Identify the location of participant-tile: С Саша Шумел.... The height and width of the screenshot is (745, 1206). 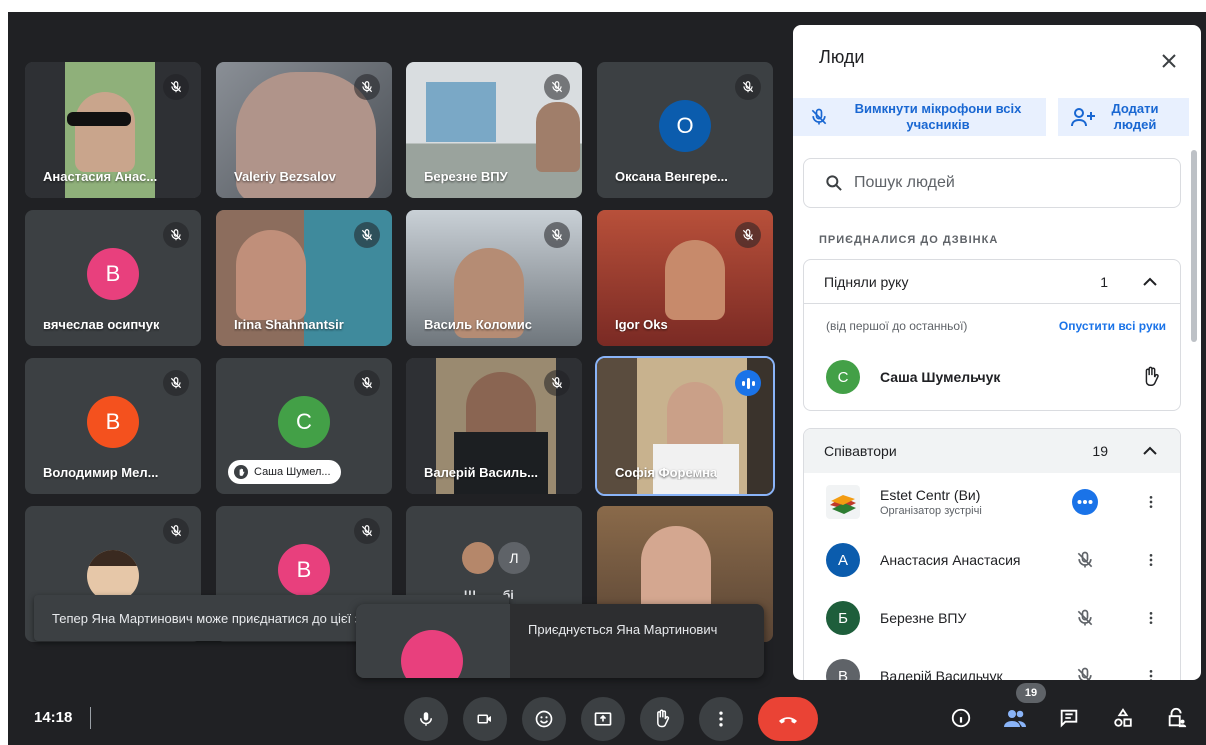
(304, 426).